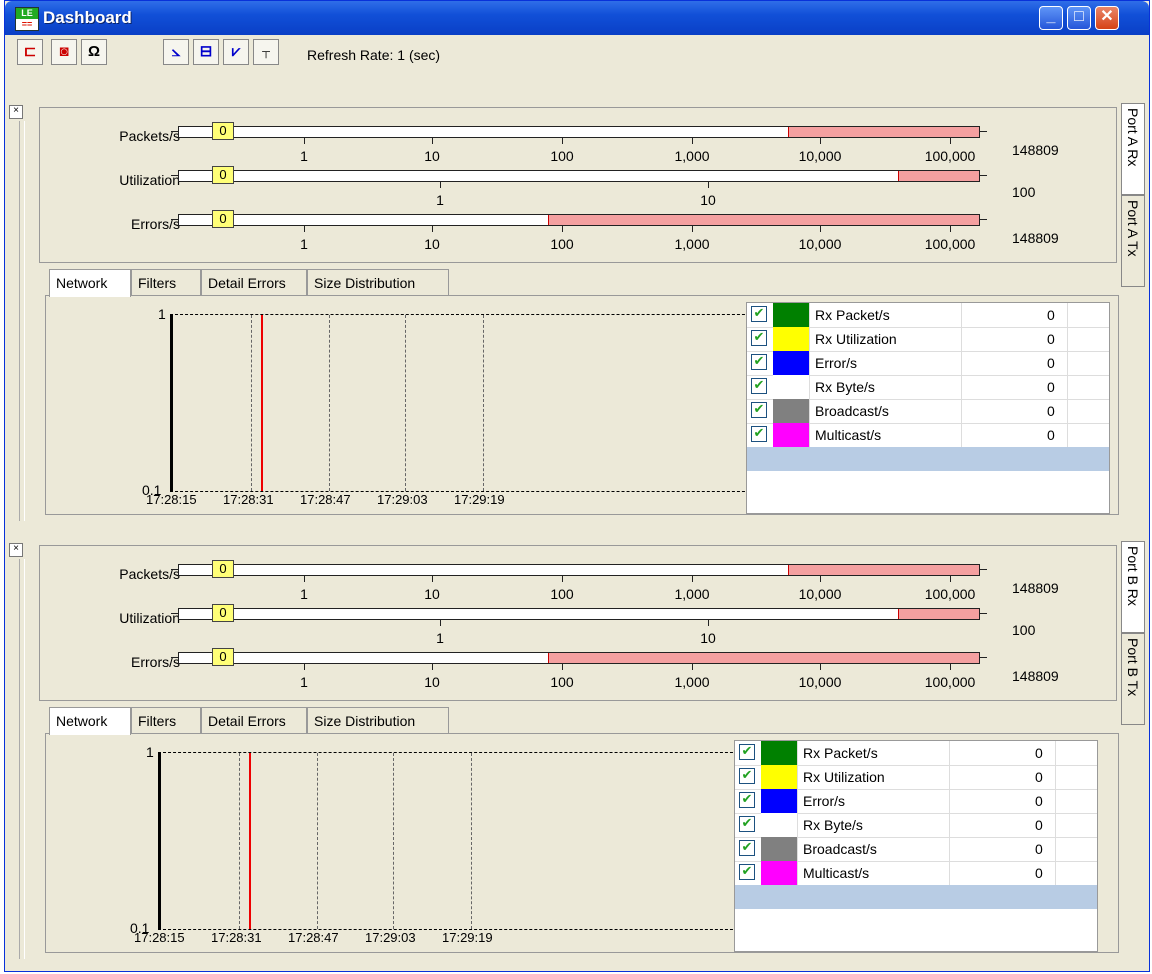 The height and width of the screenshot is (974, 1152). What do you see at coordinates (692, 682) in the screenshot?
I see `meter-tick-label: 1,000` at bounding box center [692, 682].